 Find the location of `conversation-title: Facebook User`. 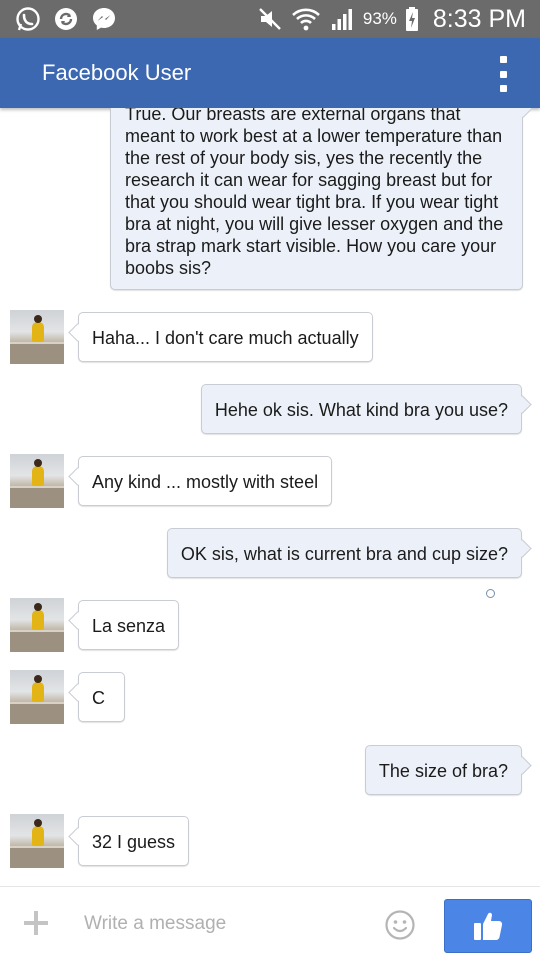

conversation-title: Facebook User is located at coordinates (116, 73).